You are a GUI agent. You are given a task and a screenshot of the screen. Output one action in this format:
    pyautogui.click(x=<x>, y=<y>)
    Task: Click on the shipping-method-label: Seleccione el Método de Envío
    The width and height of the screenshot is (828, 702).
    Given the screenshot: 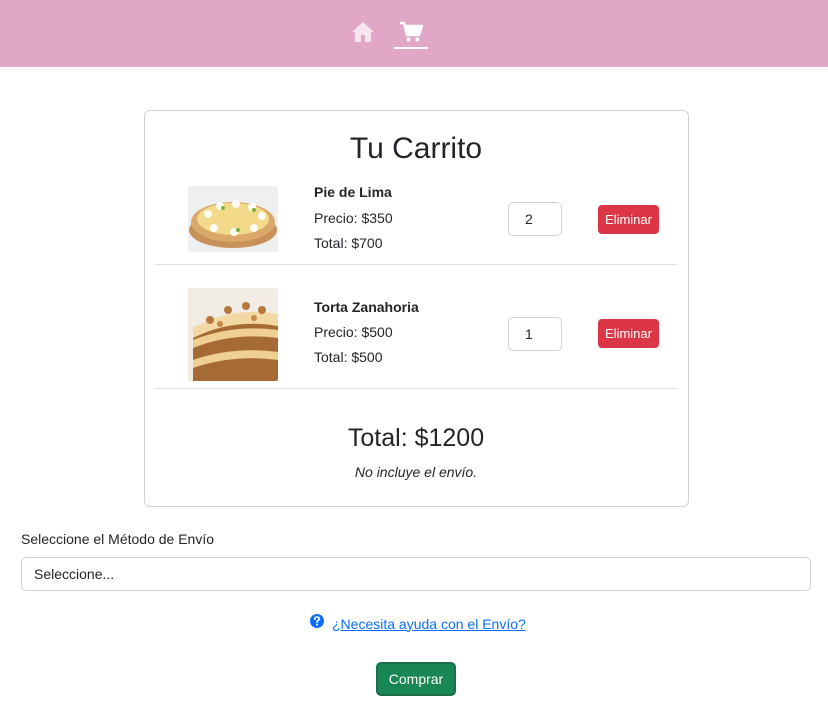 What is the action you would take?
    pyautogui.click(x=118, y=539)
    